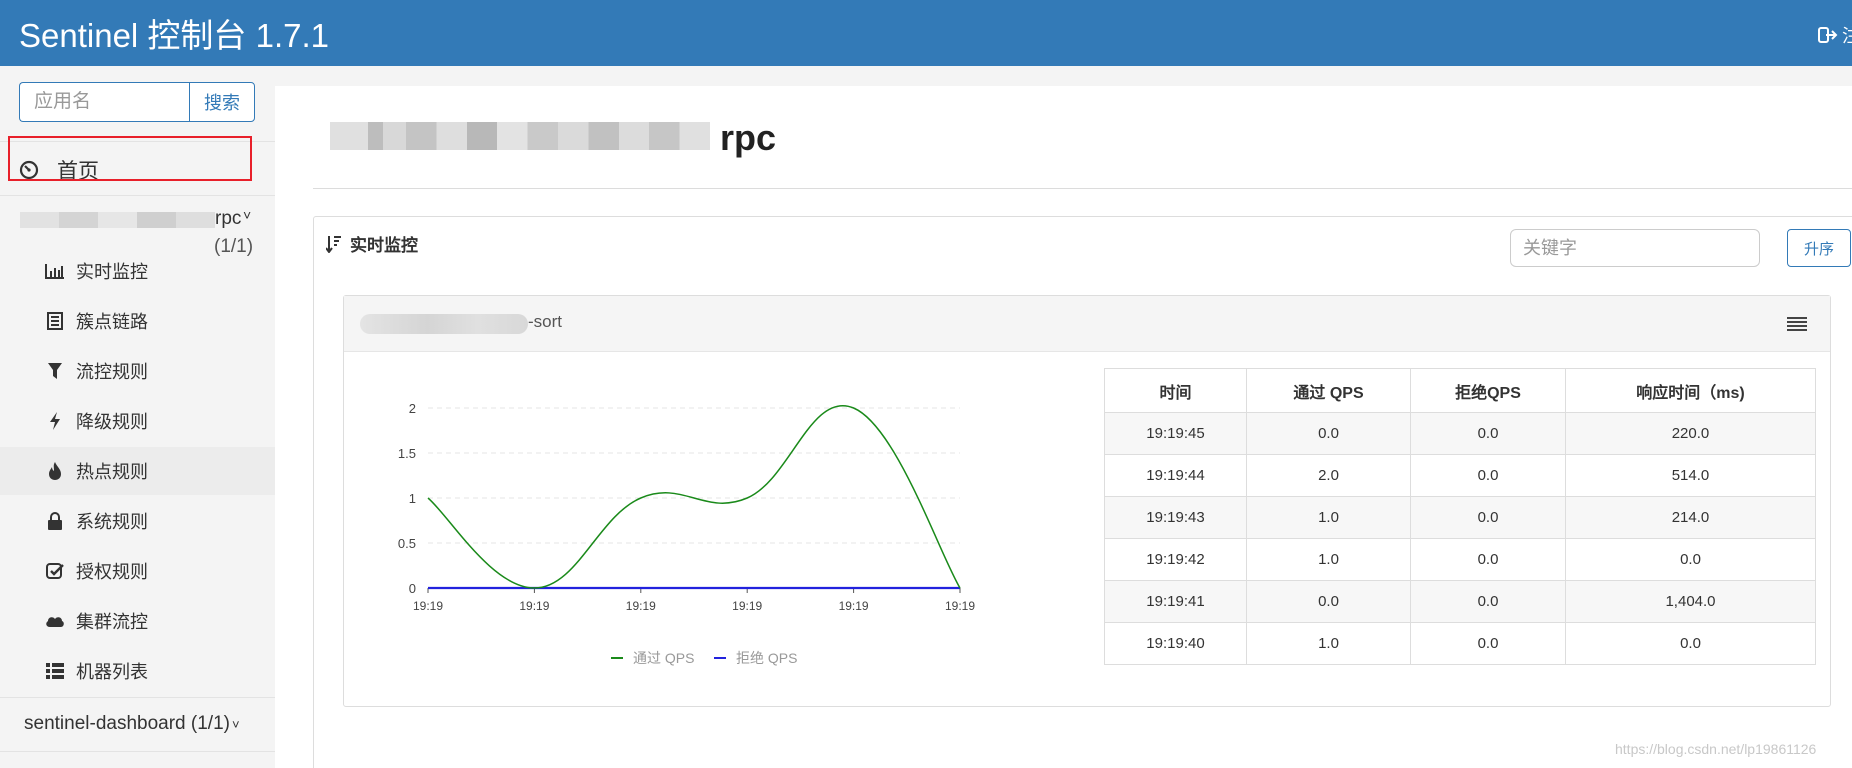 This screenshot has height=768, width=1852. I want to click on list-icon, so click(55, 321).